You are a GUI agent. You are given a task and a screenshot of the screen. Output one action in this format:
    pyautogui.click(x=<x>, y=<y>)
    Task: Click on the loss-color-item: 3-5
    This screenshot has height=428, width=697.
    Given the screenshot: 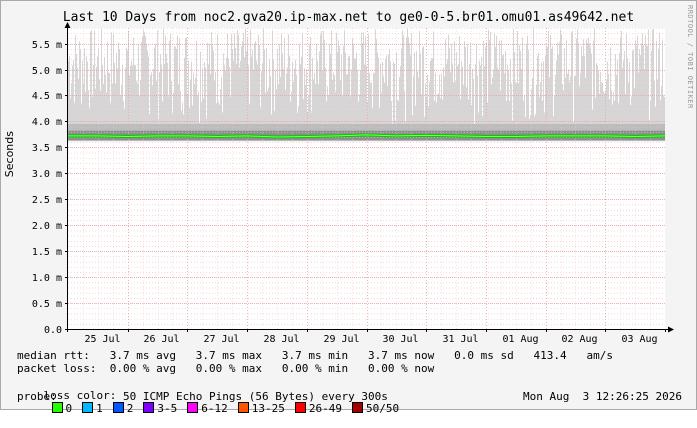 What is the action you would take?
    pyautogui.click(x=160, y=408)
    